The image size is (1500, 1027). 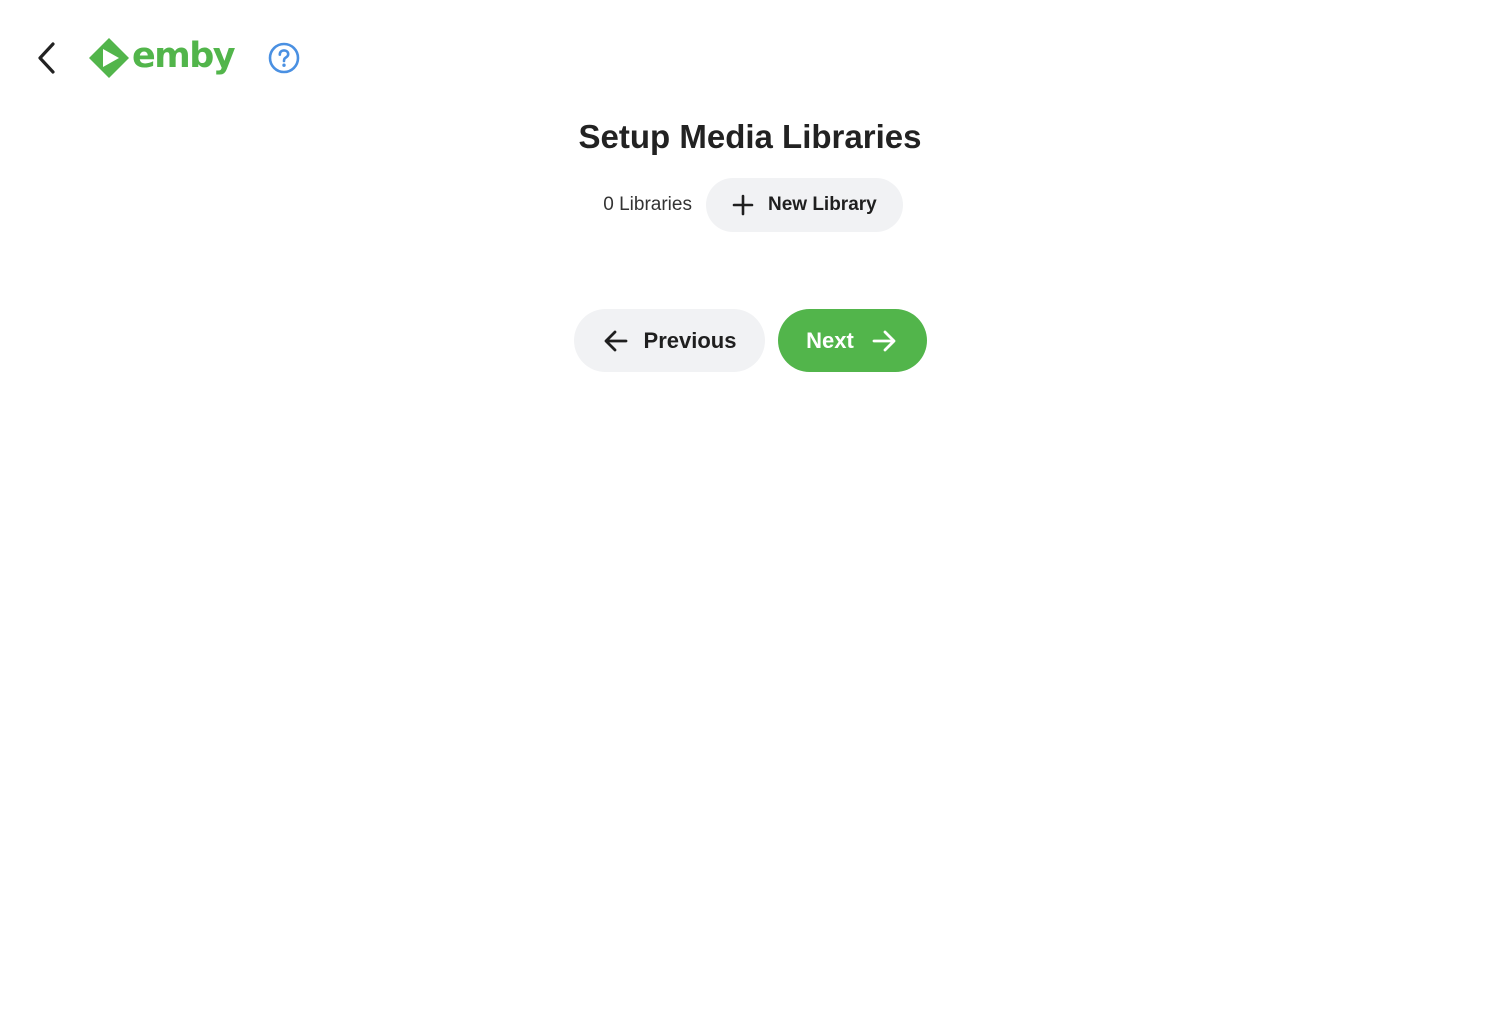 I want to click on previous-button: Previous, so click(x=669, y=340).